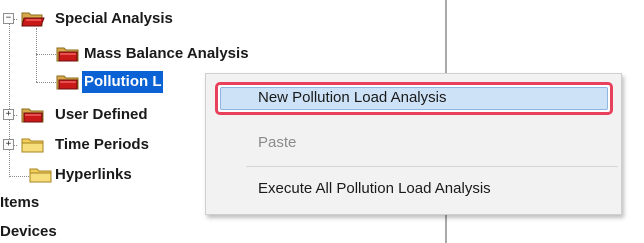  I want to click on tree-node-label: Mass Balance Analysis, so click(166, 53).